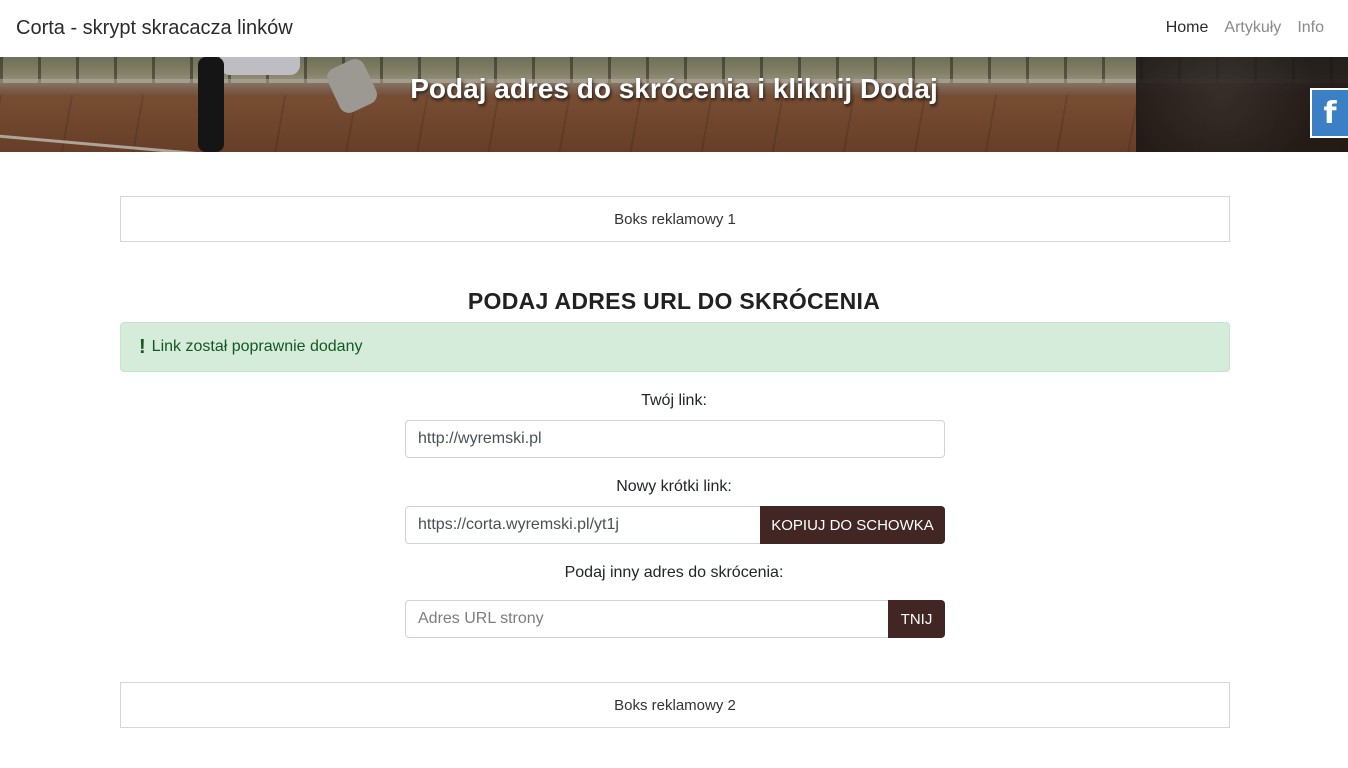 The image size is (1348, 768). What do you see at coordinates (674, 572) in the screenshot?
I see `another-url-label: Podaj inny adres do skrócenia:` at bounding box center [674, 572].